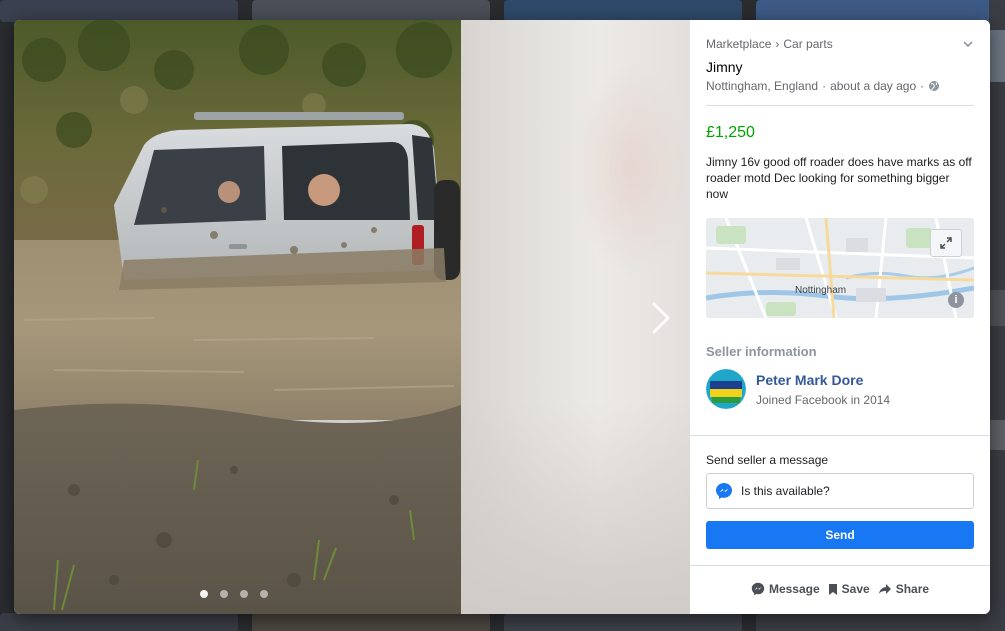 The width and height of the screenshot is (1005, 631). I want to click on location-map: Nottingham i, so click(840, 268).